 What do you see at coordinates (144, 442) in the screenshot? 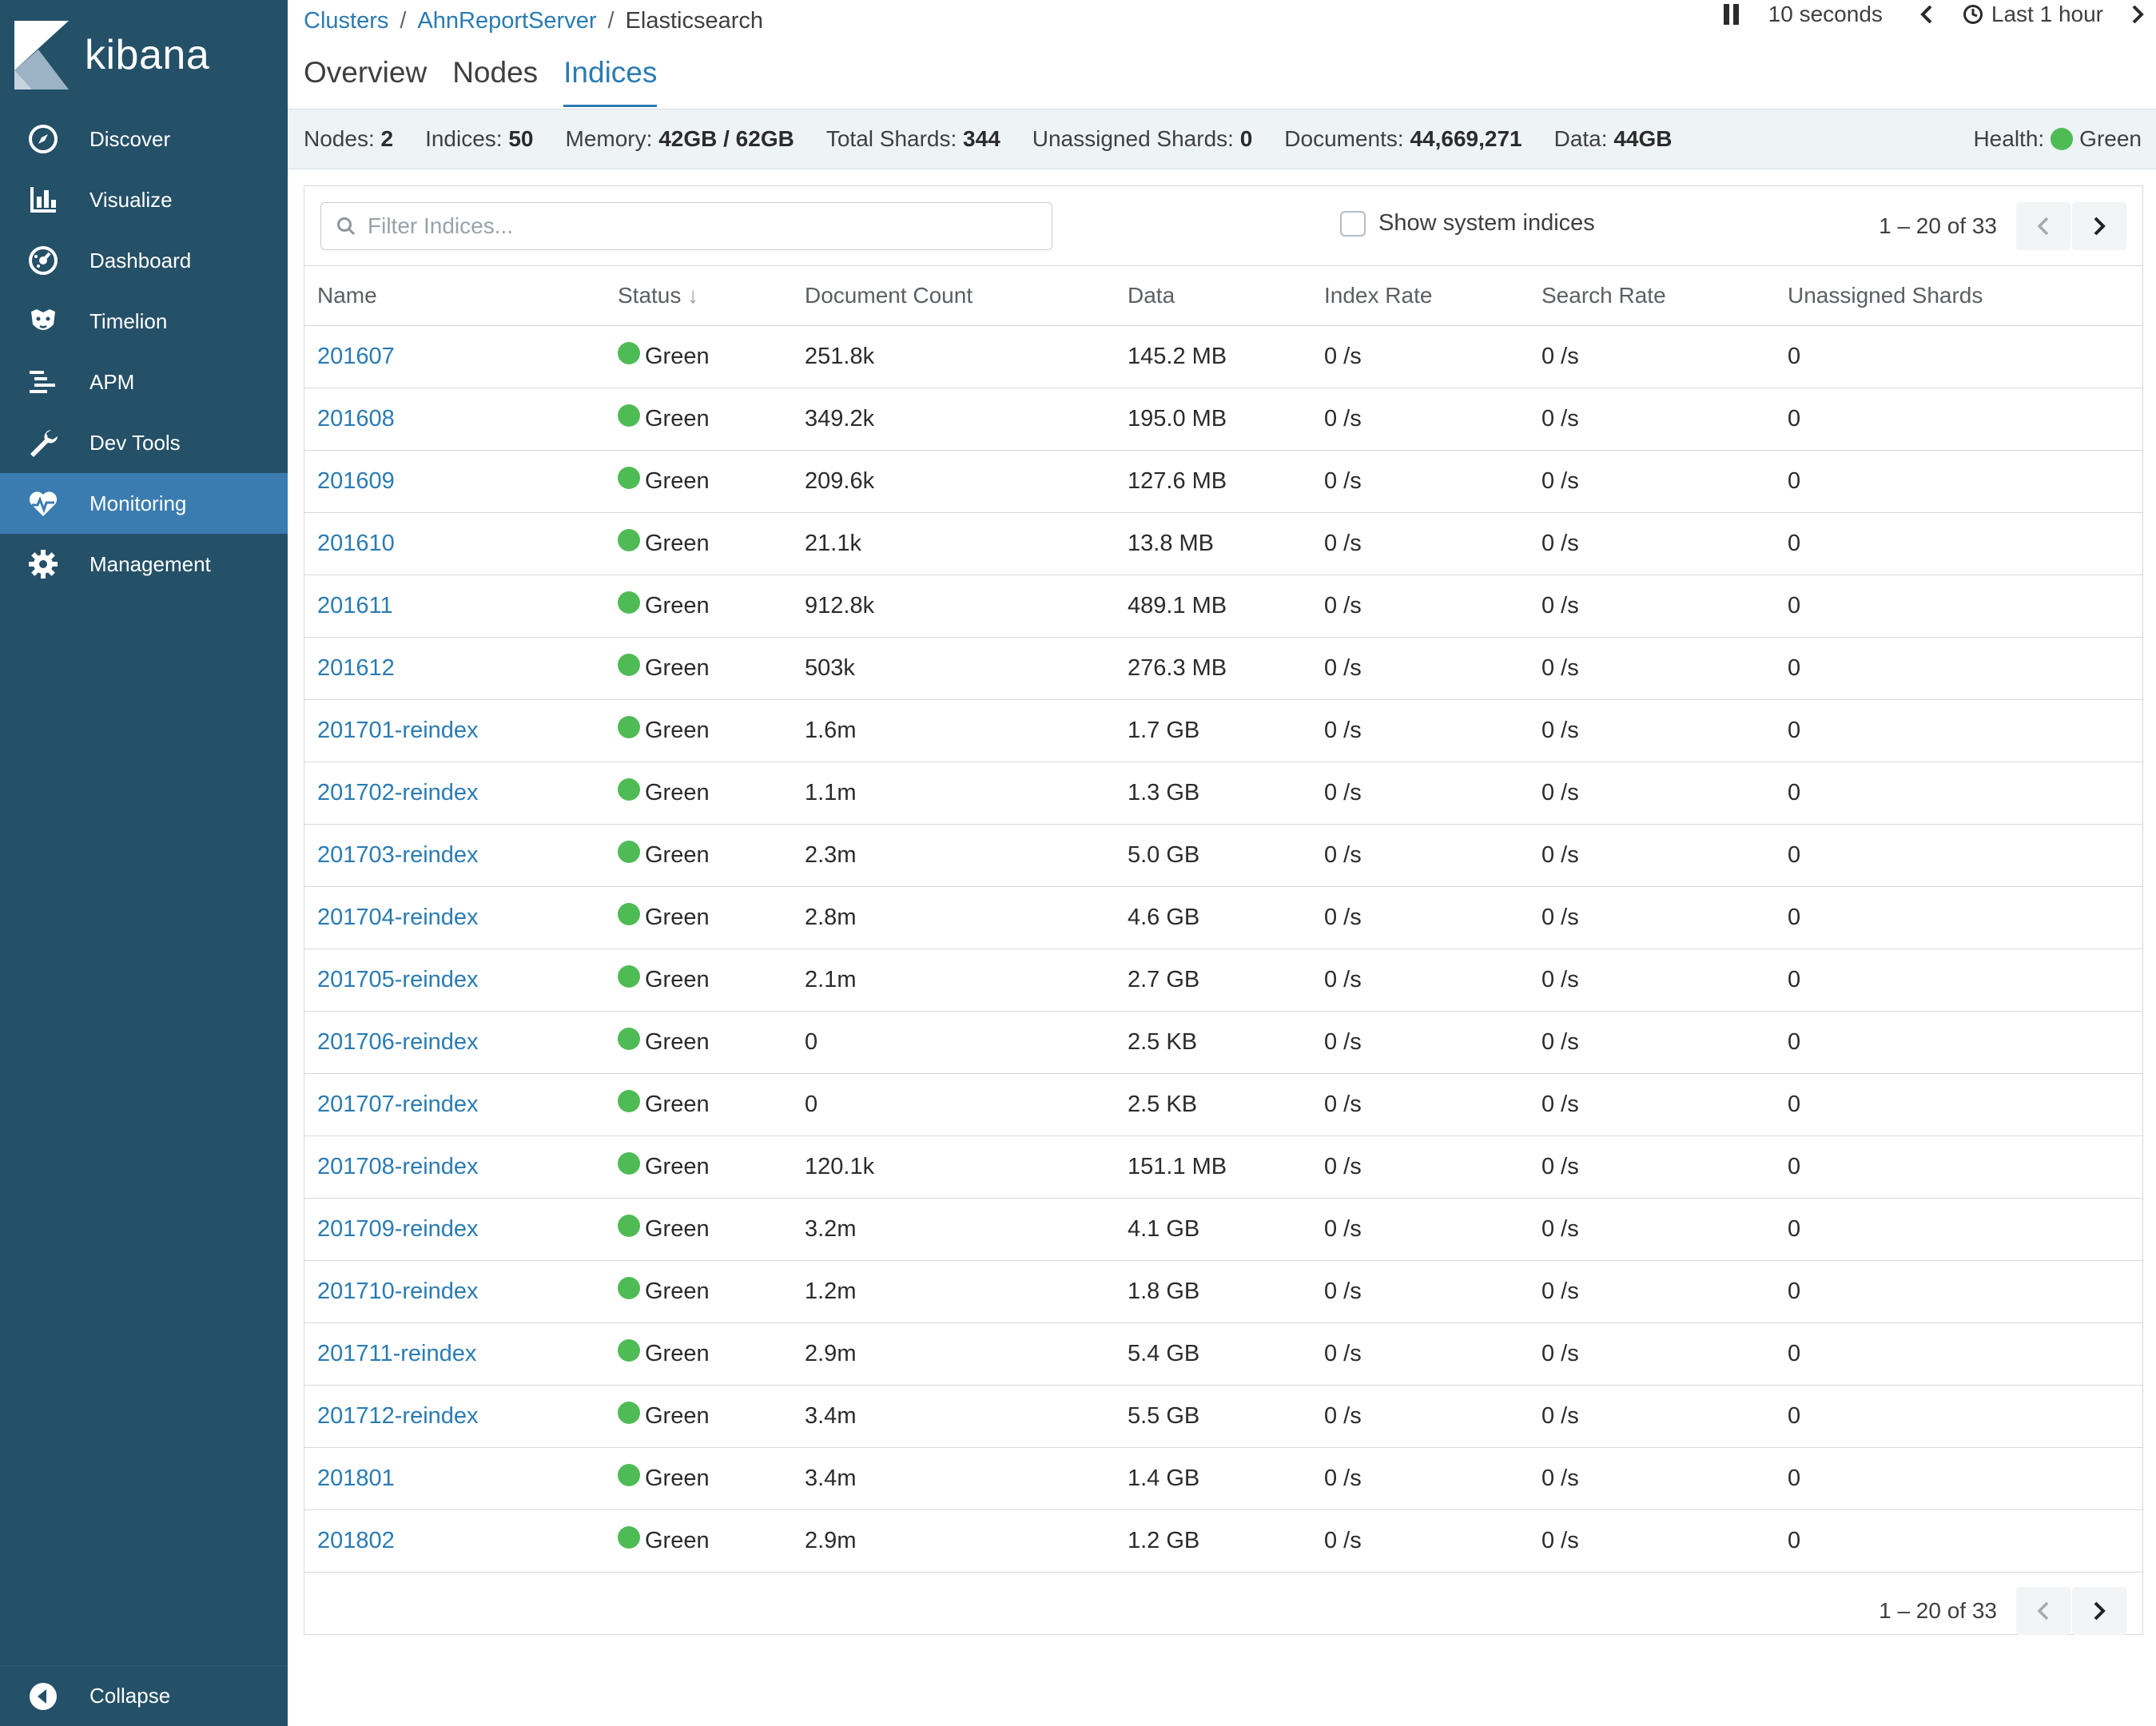
I see `sidebar-item-dev-tools: Dev Tools` at bounding box center [144, 442].